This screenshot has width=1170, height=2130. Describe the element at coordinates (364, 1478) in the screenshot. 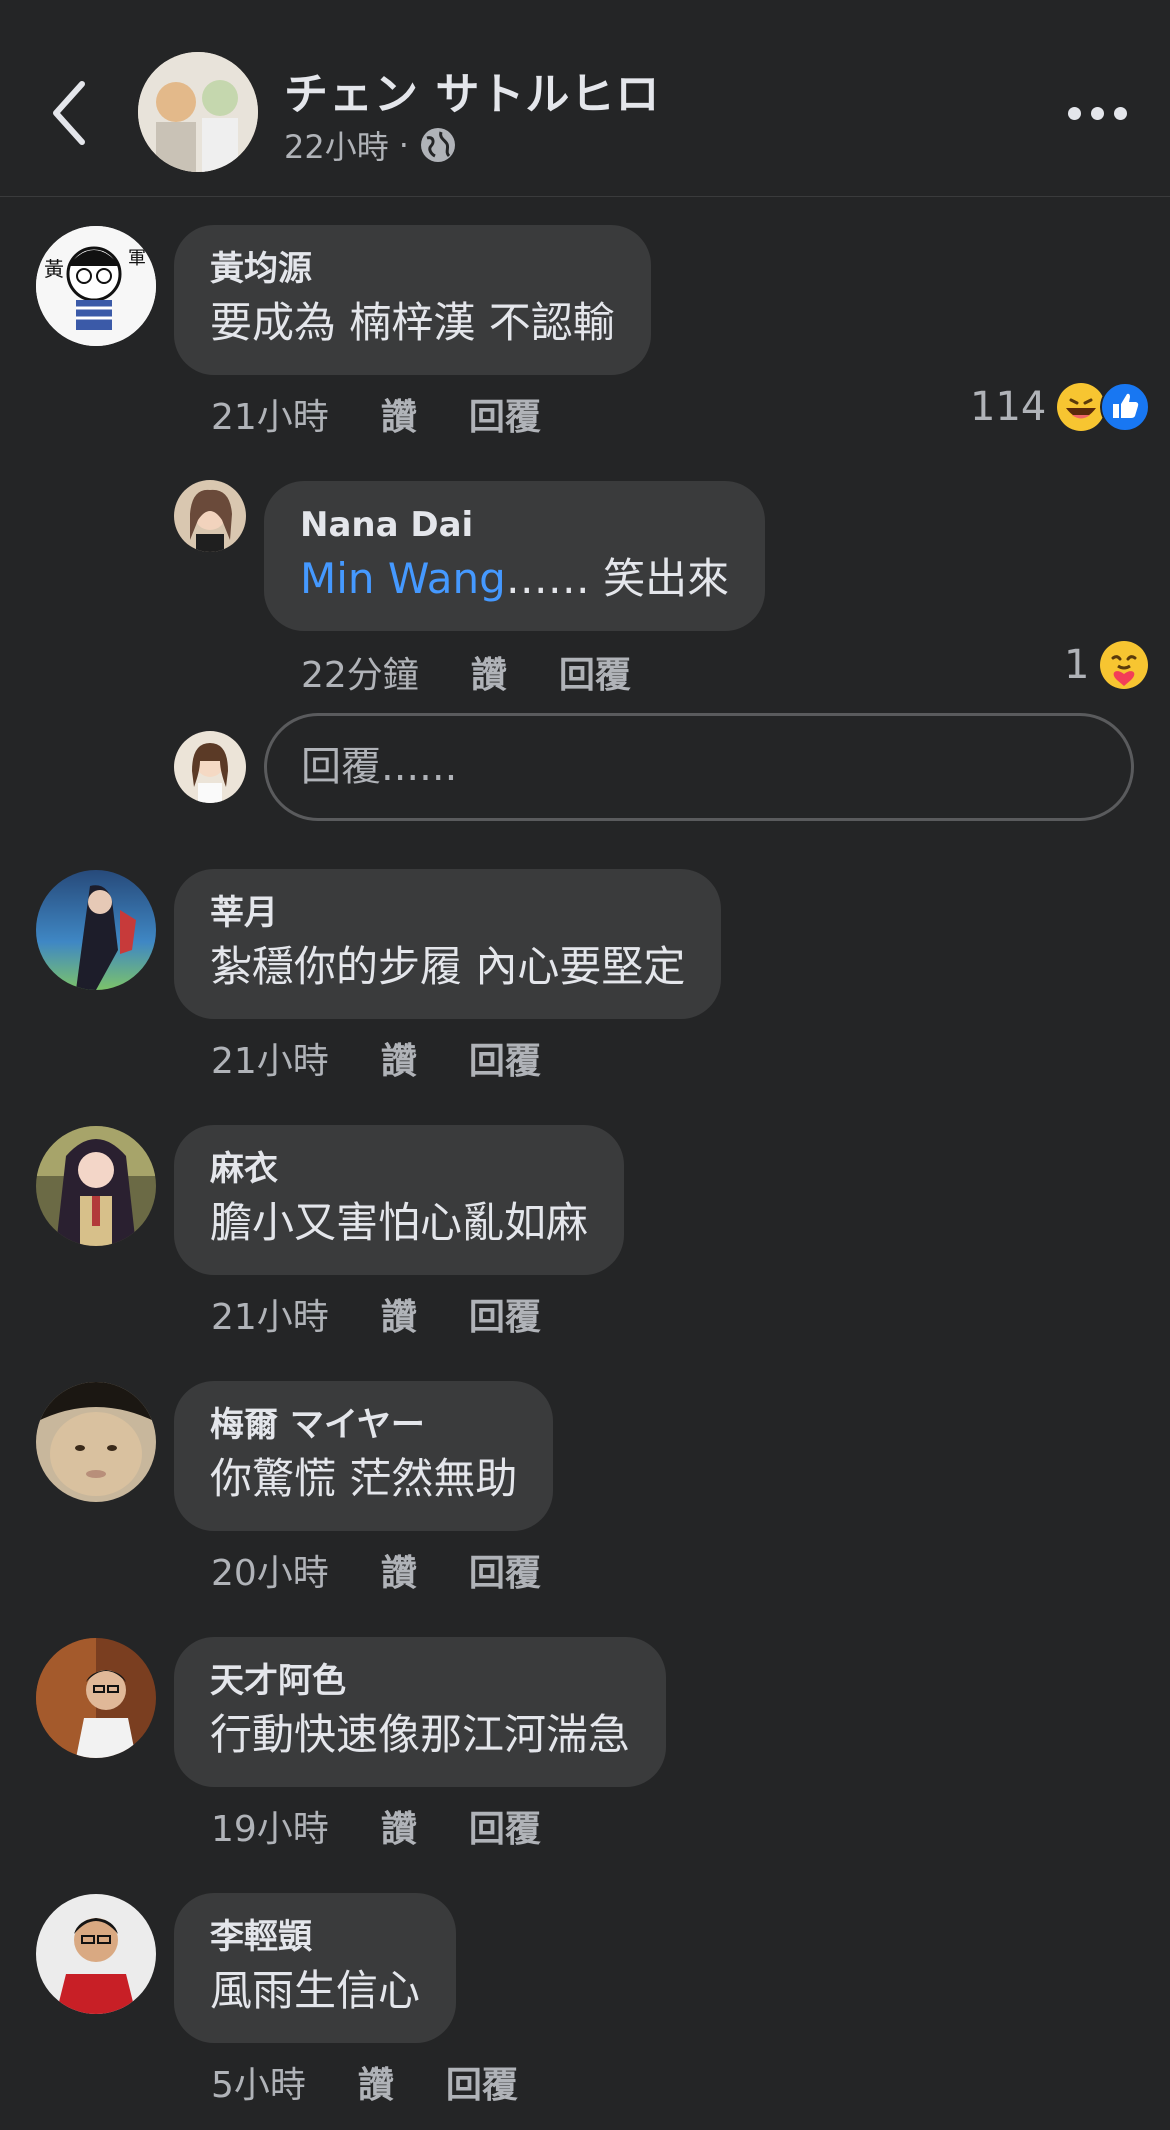

I see `comment-text: 你驚慌 茫然無助` at that location.